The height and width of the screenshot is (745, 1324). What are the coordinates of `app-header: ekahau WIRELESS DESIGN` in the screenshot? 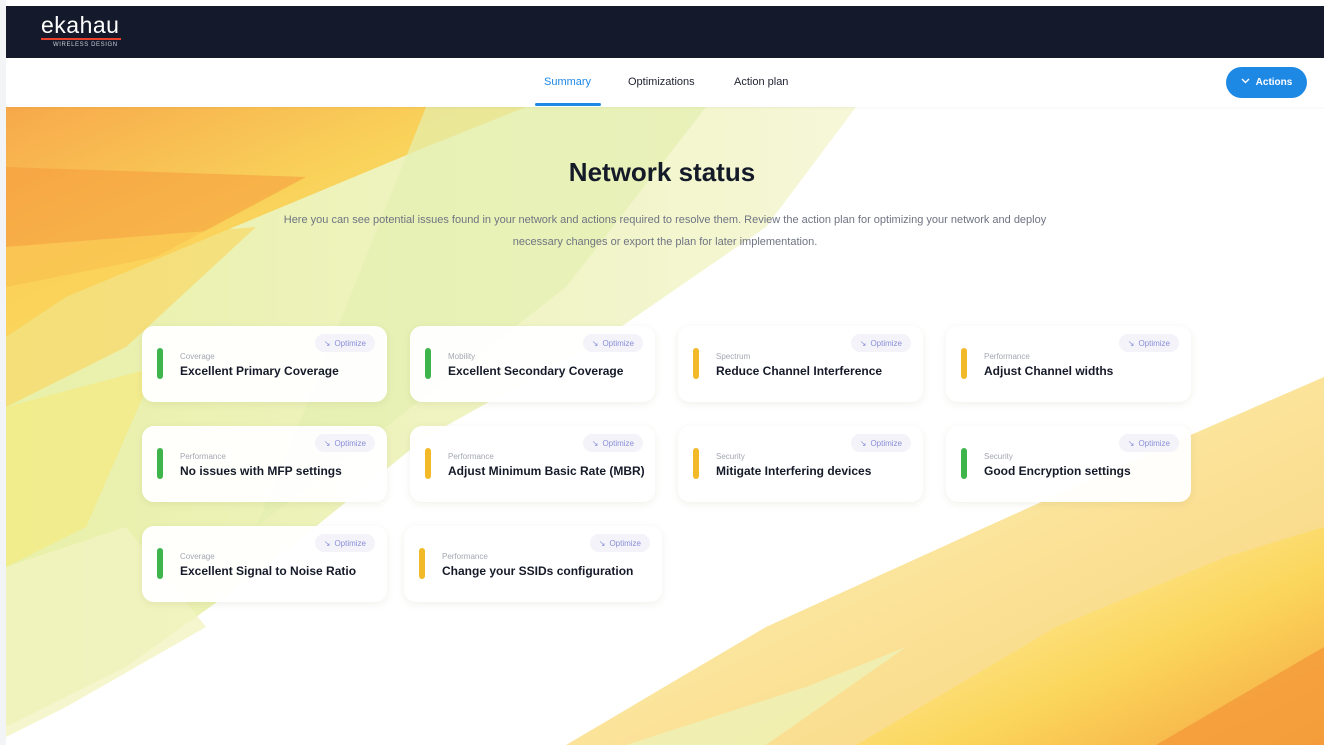 It's located at (665, 32).